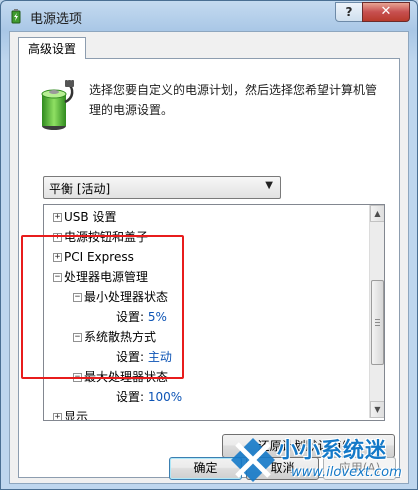 This screenshot has width=418, height=490. I want to click on tree-item-usb: + USB 设置, so click(85, 217).